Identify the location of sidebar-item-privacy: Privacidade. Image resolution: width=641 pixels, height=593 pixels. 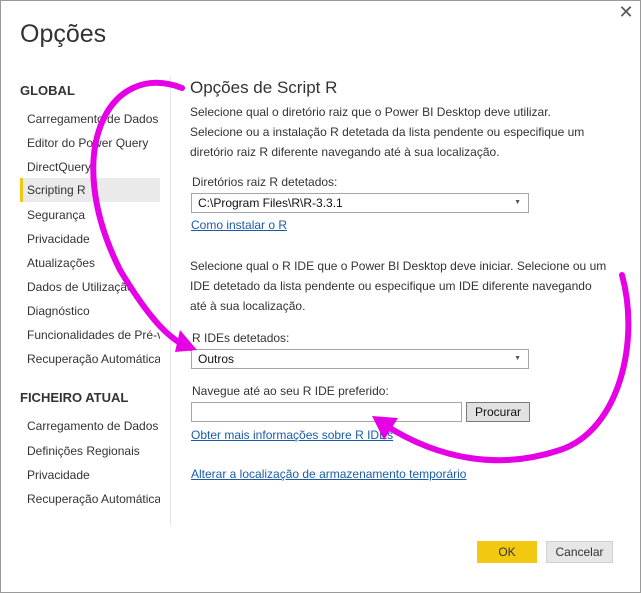
(90, 239).